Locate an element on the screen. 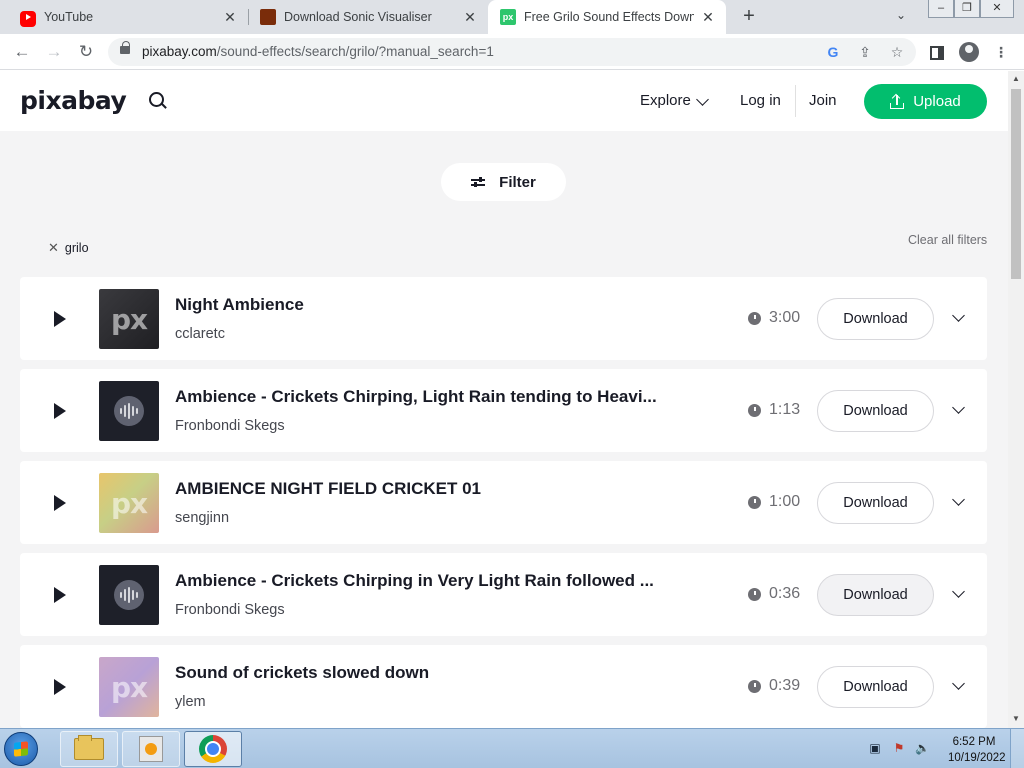 This screenshot has height=768, width=1024. reload-icon: ↻ is located at coordinates (86, 52).